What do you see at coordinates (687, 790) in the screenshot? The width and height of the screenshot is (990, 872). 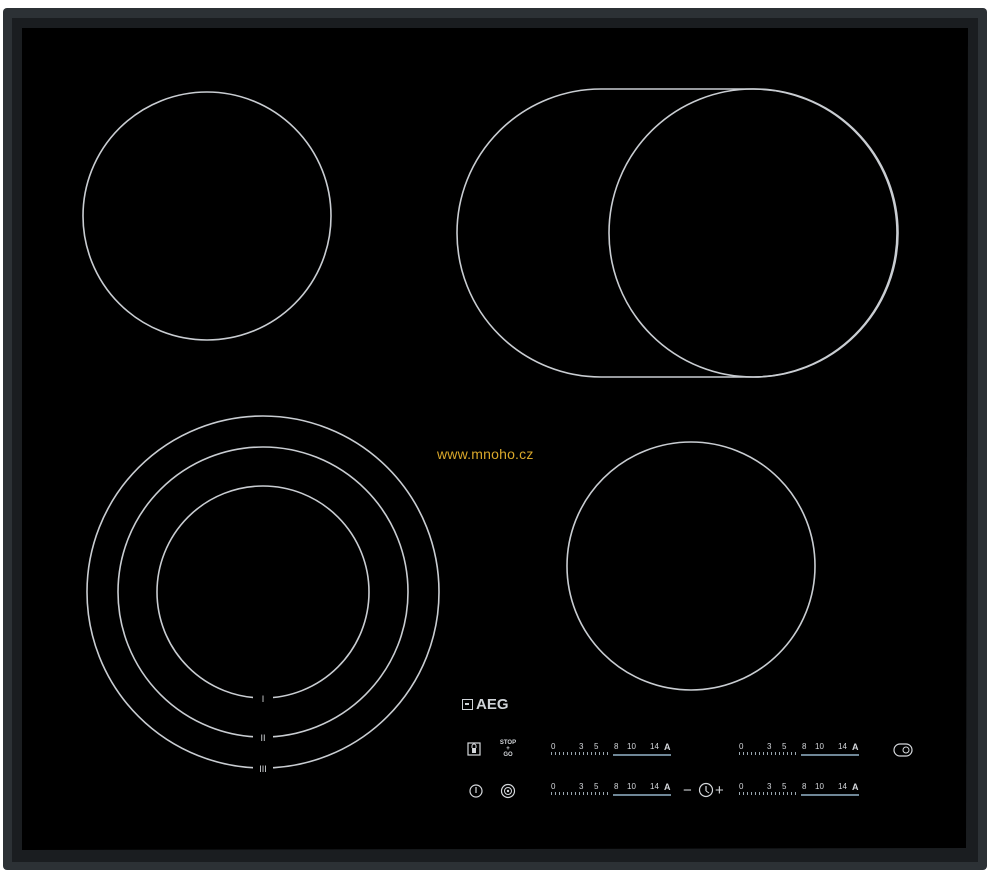 I see `timer-minus-button: −` at bounding box center [687, 790].